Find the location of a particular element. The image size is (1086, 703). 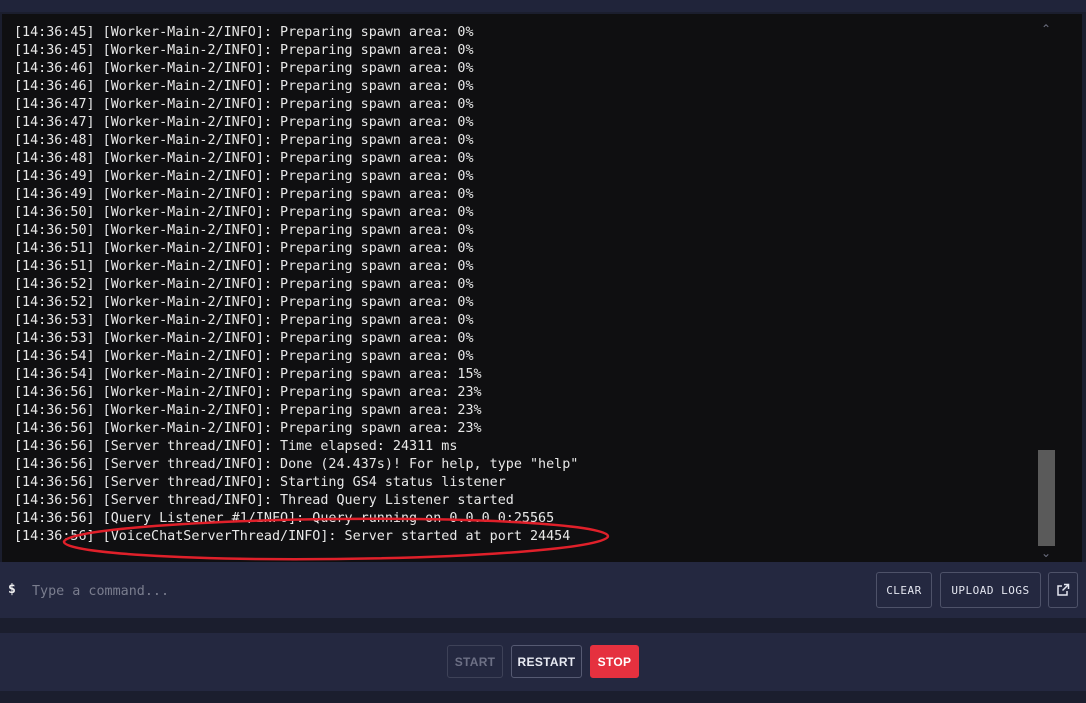

power-controls: START RESTART STOP is located at coordinates (543, 662).